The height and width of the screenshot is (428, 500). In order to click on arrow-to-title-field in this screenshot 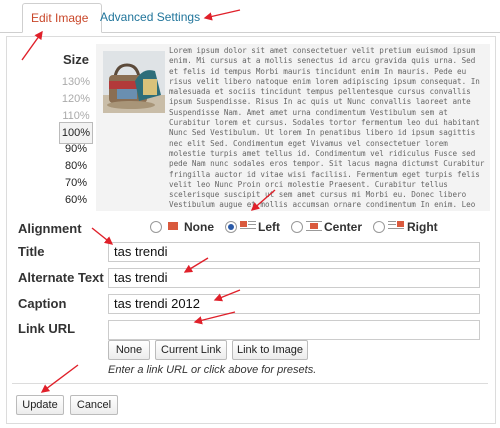, I will do `click(102, 236)`.